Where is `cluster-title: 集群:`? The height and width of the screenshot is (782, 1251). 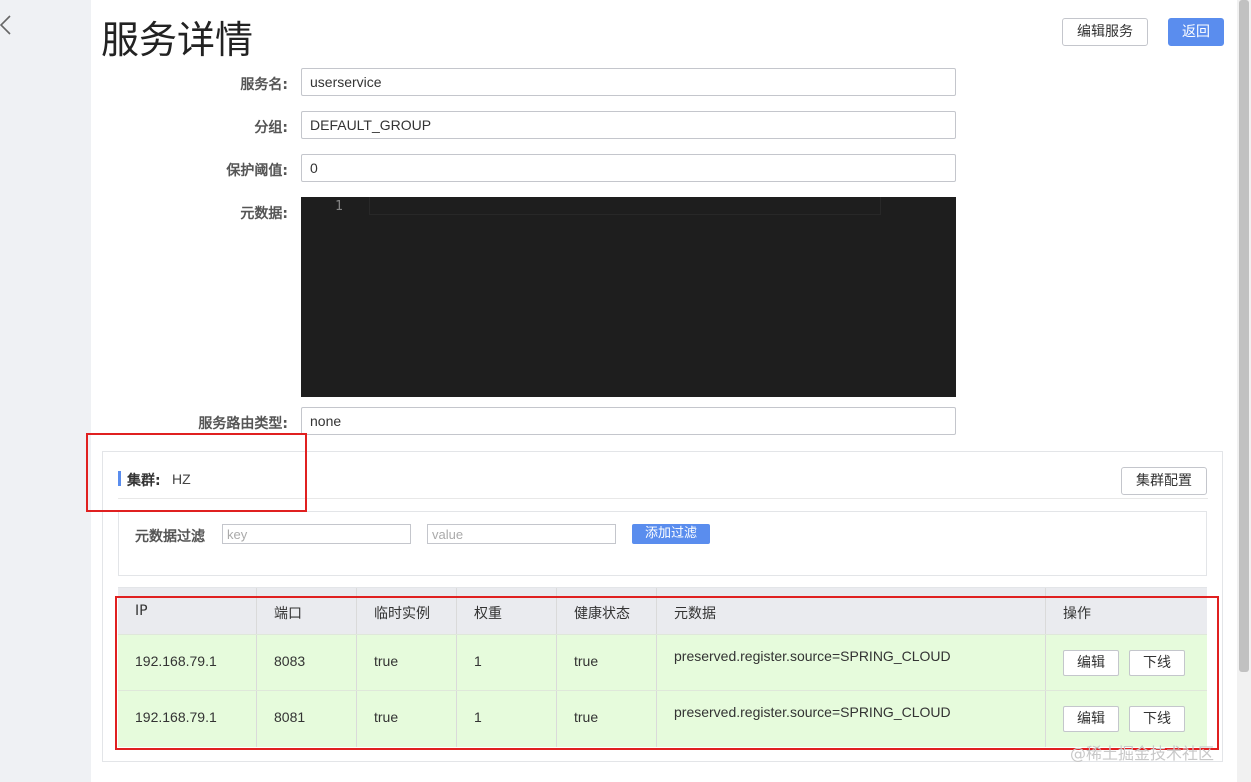
cluster-title: 集群: is located at coordinates (144, 481).